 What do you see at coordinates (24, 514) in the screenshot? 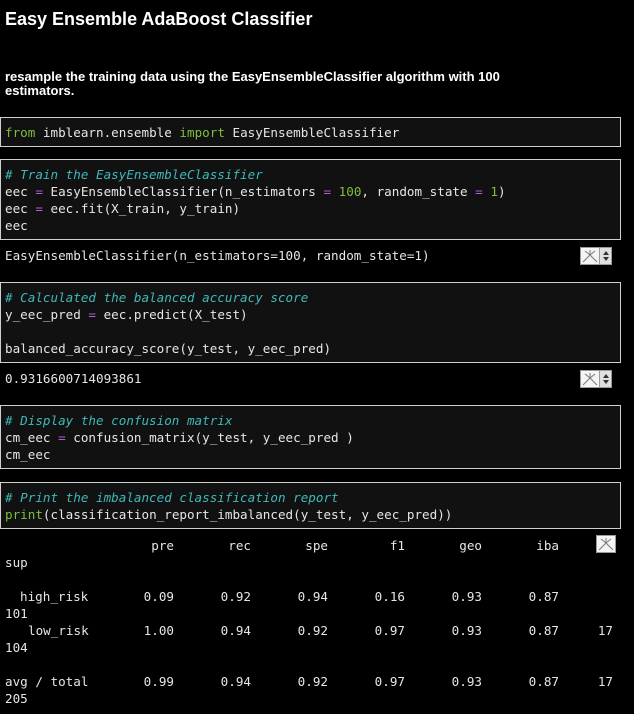
I see `builtin-function: print` at bounding box center [24, 514].